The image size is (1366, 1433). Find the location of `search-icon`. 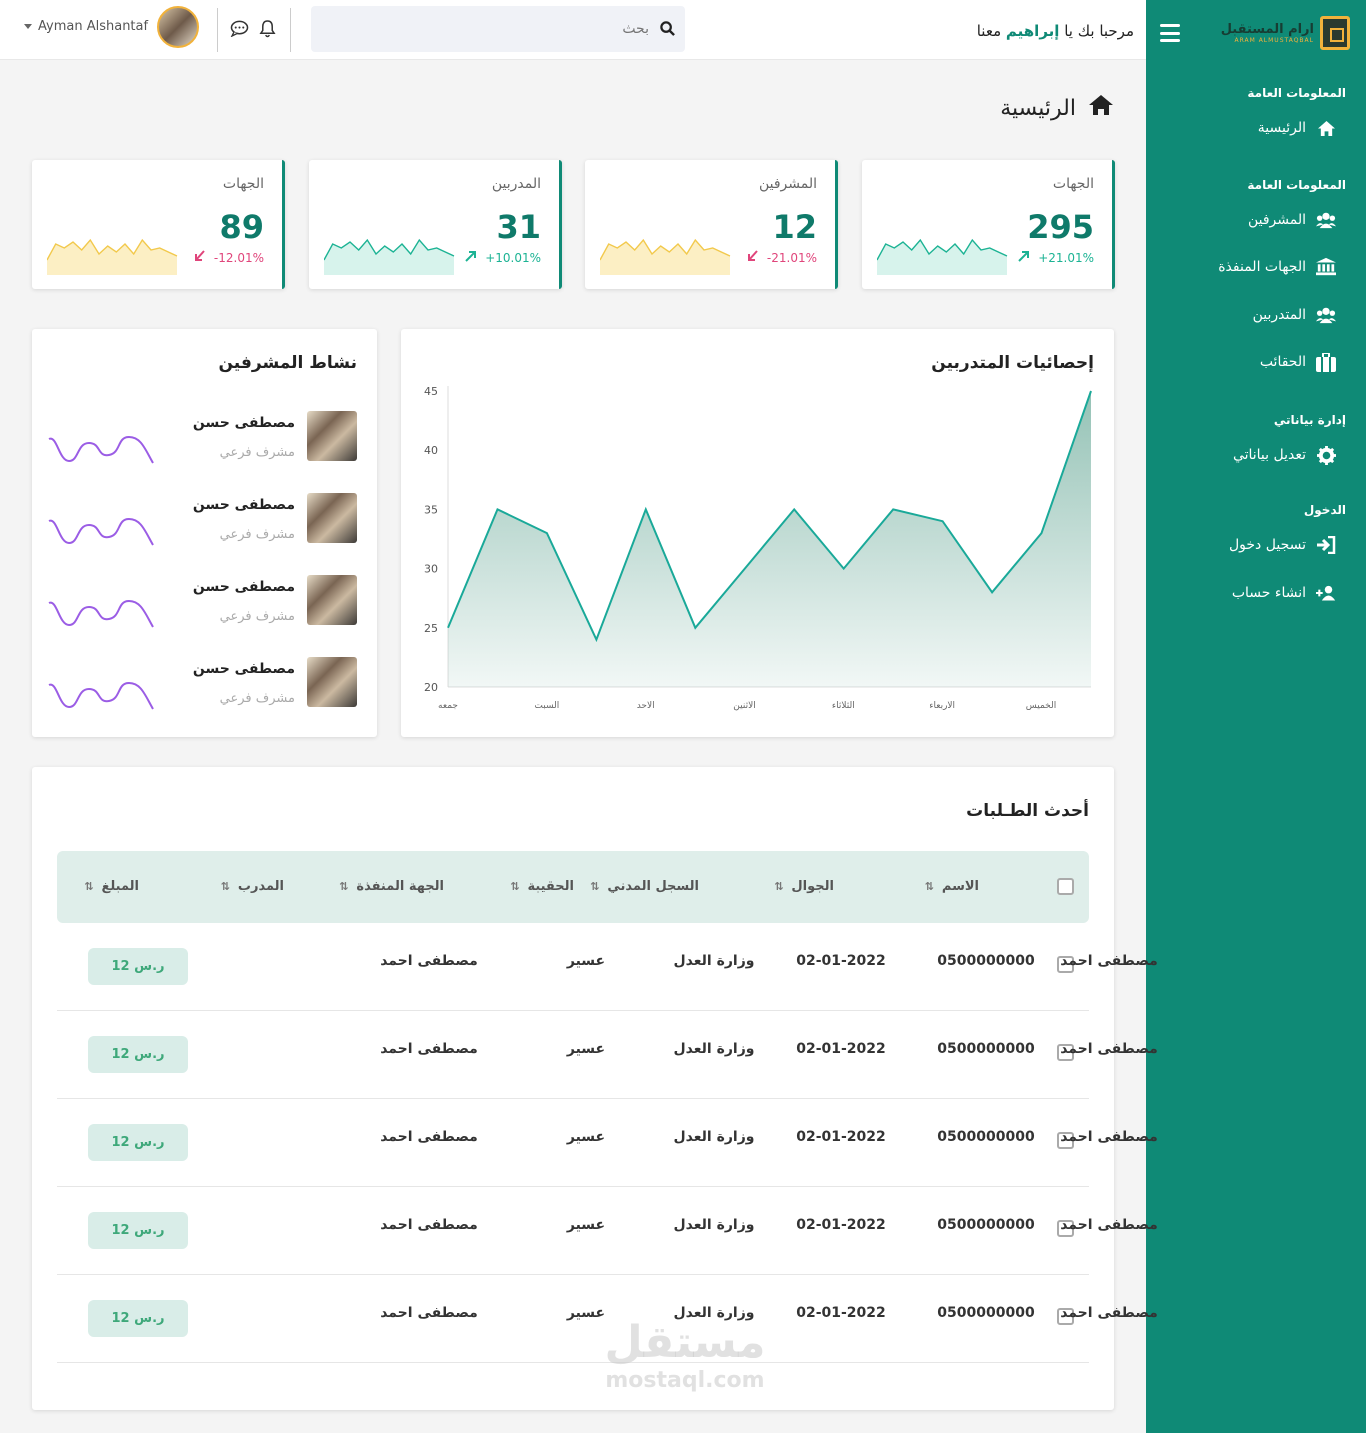

search-icon is located at coordinates (667, 30).